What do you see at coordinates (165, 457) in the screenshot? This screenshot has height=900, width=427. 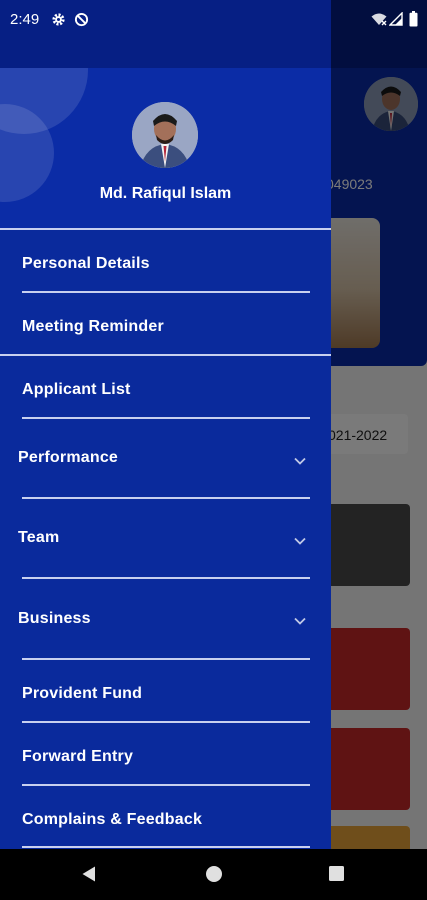 I see `menu-item-performance: Performance` at bounding box center [165, 457].